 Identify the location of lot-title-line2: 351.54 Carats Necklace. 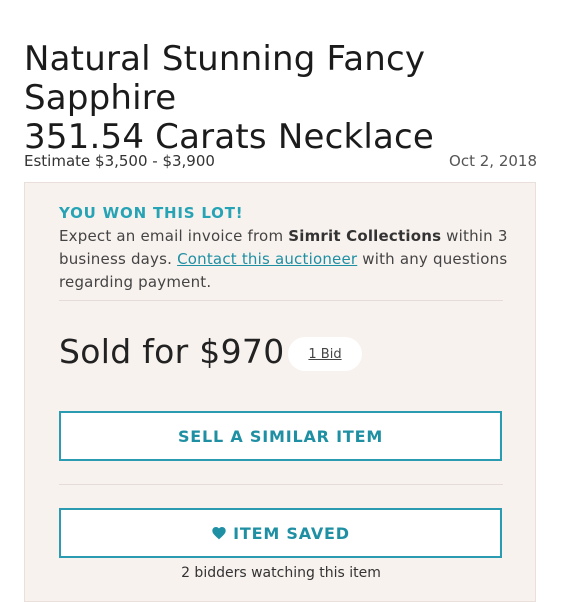
(229, 137).